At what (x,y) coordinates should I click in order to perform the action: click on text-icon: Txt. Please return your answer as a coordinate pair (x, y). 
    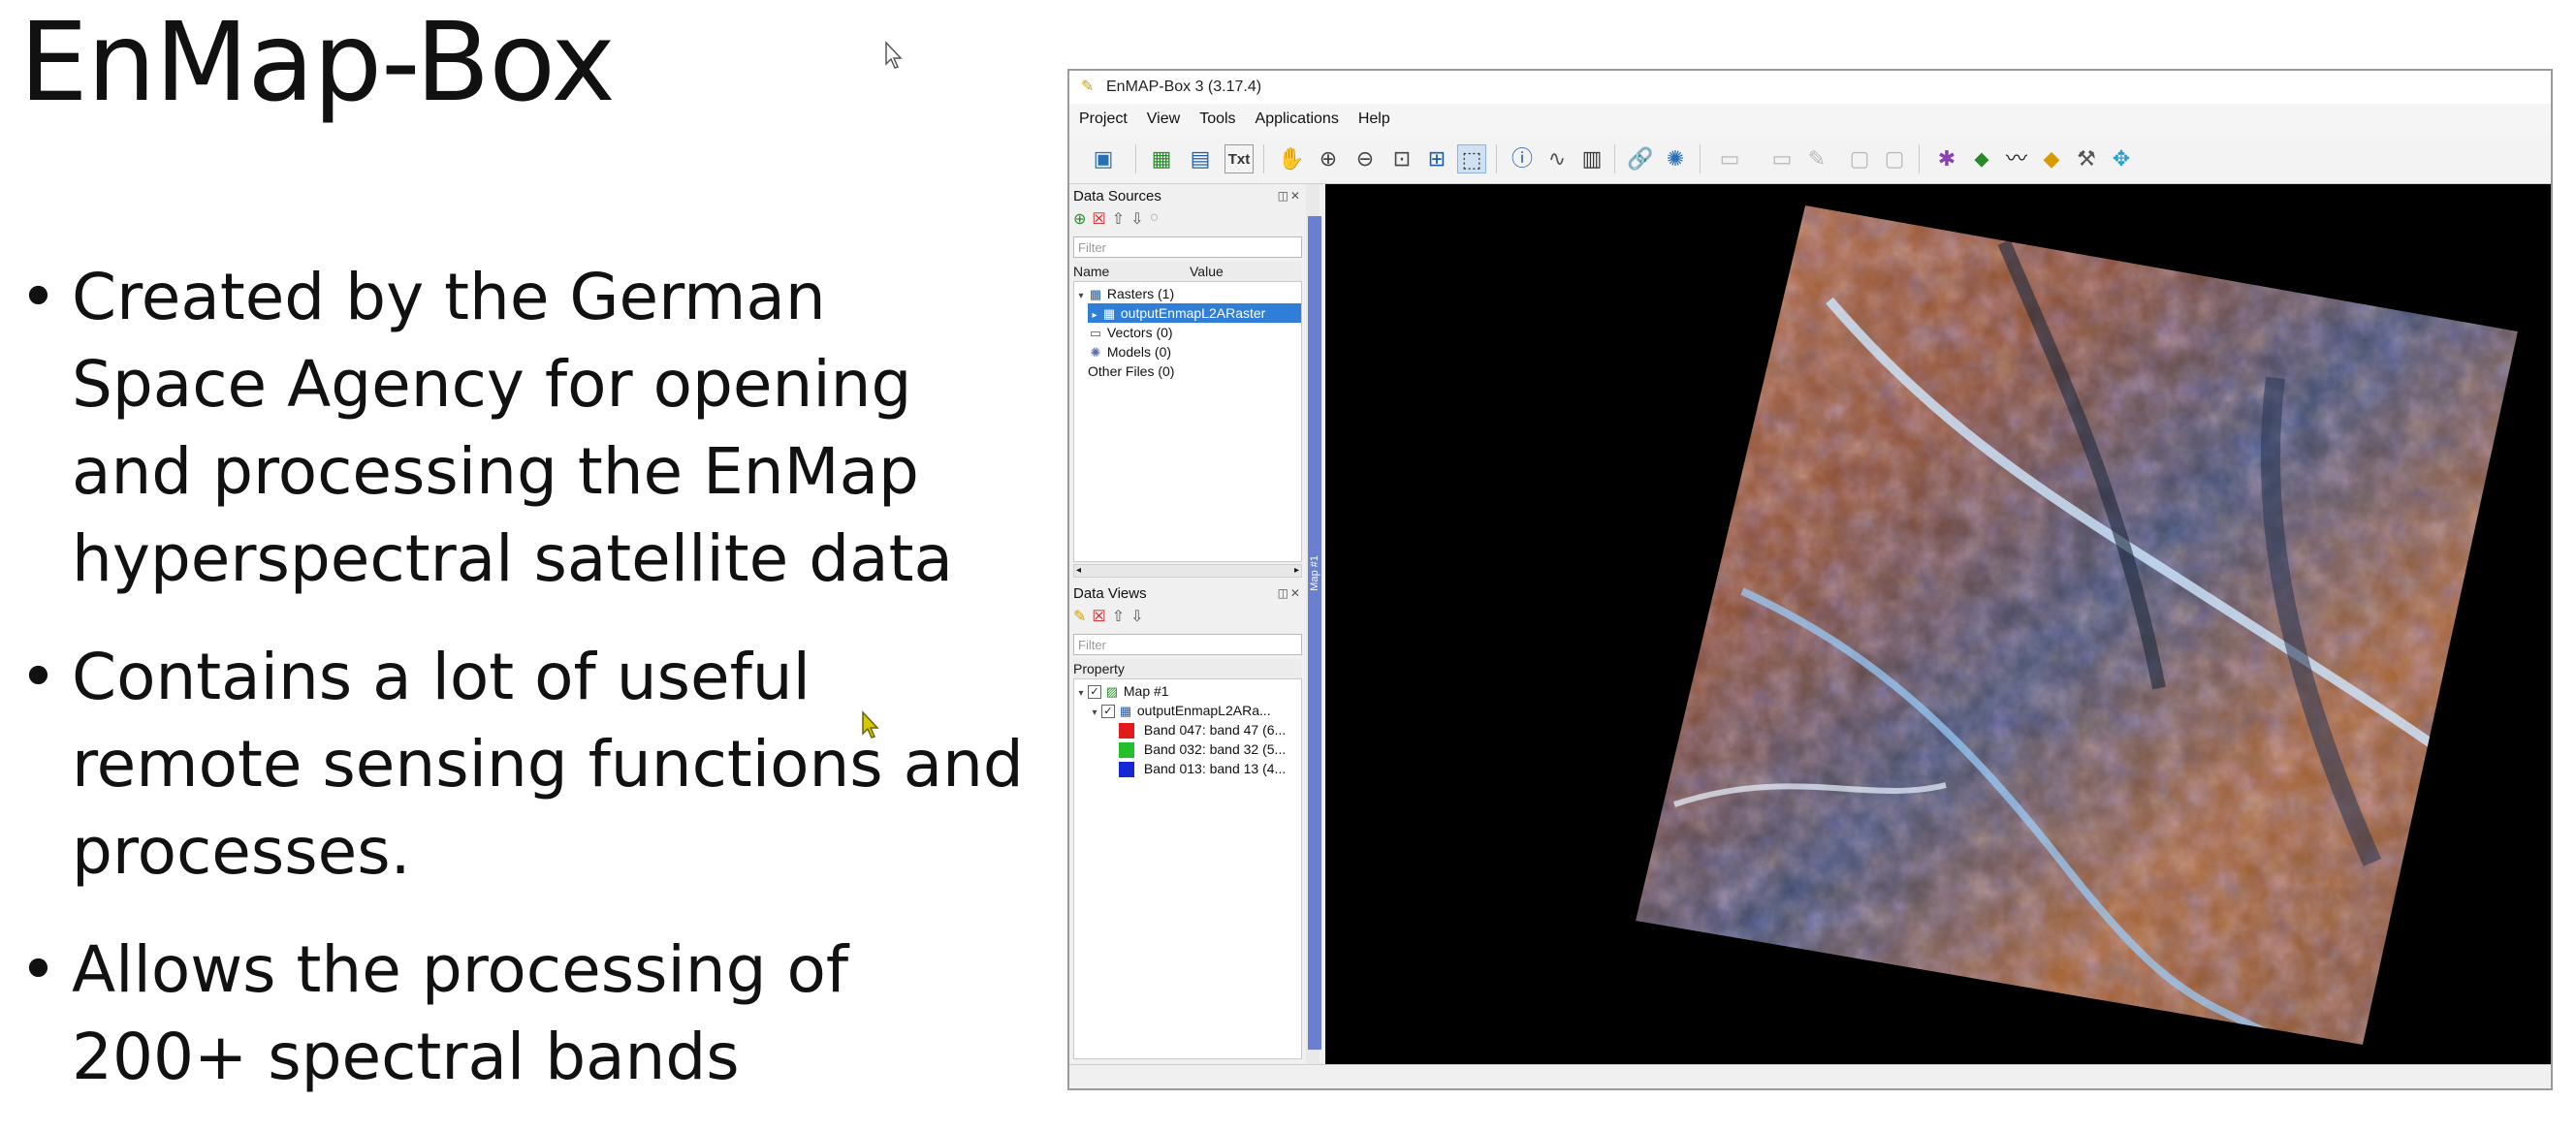
    Looking at the image, I should click on (1239, 158).